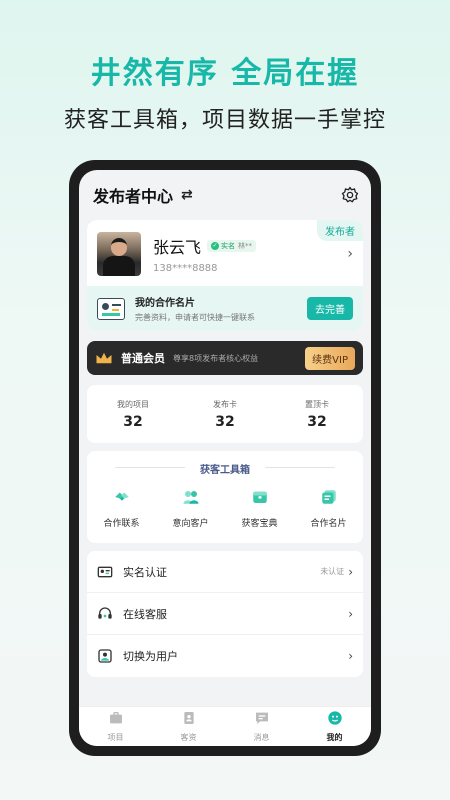 The width and height of the screenshot is (450, 800). I want to click on tab-label: 项目, so click(115, 737).